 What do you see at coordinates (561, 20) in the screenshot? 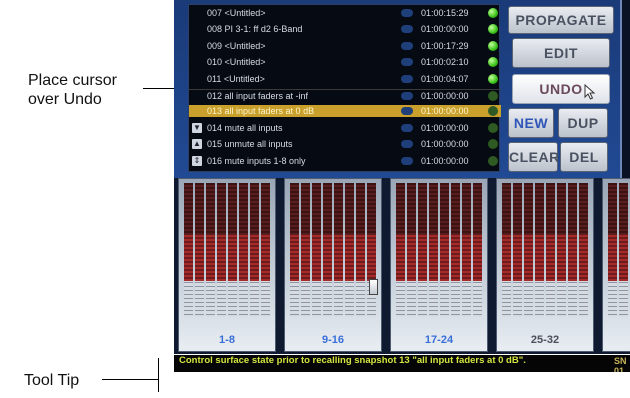
I see `propagate-button: PROPAGATE` at bounding box center [561, 20].